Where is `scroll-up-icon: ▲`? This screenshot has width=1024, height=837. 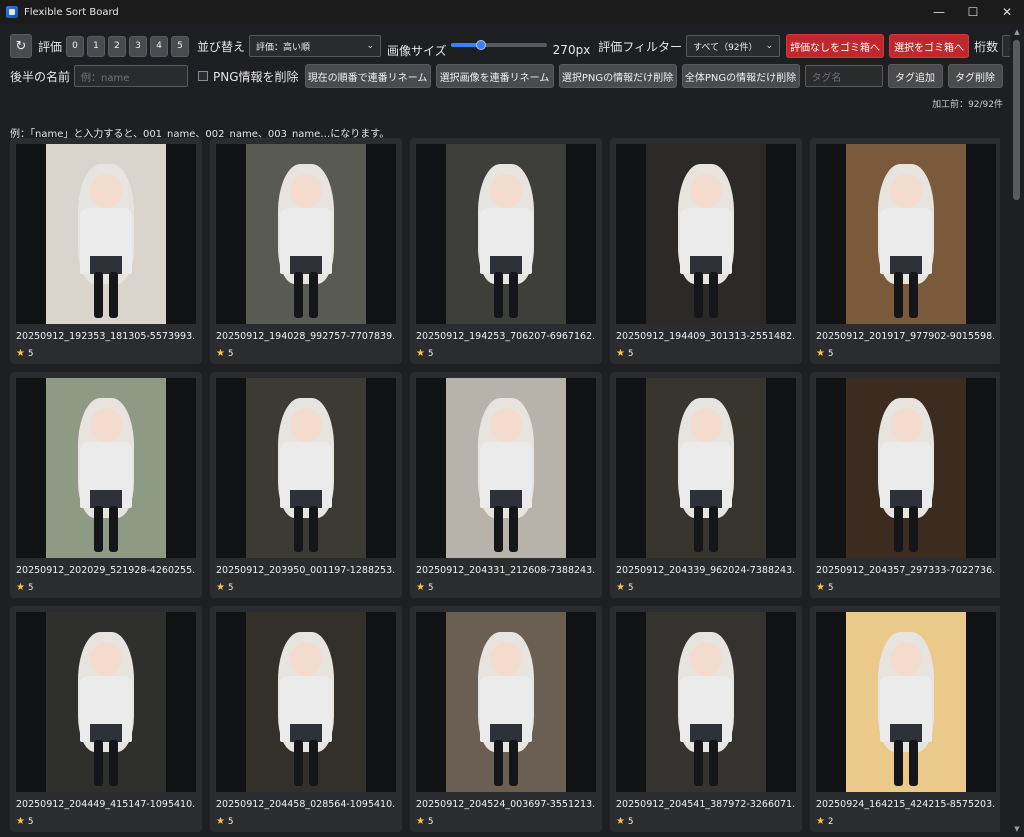 scroll-up-icon: ▲ is located at coordinates (1017, 32).